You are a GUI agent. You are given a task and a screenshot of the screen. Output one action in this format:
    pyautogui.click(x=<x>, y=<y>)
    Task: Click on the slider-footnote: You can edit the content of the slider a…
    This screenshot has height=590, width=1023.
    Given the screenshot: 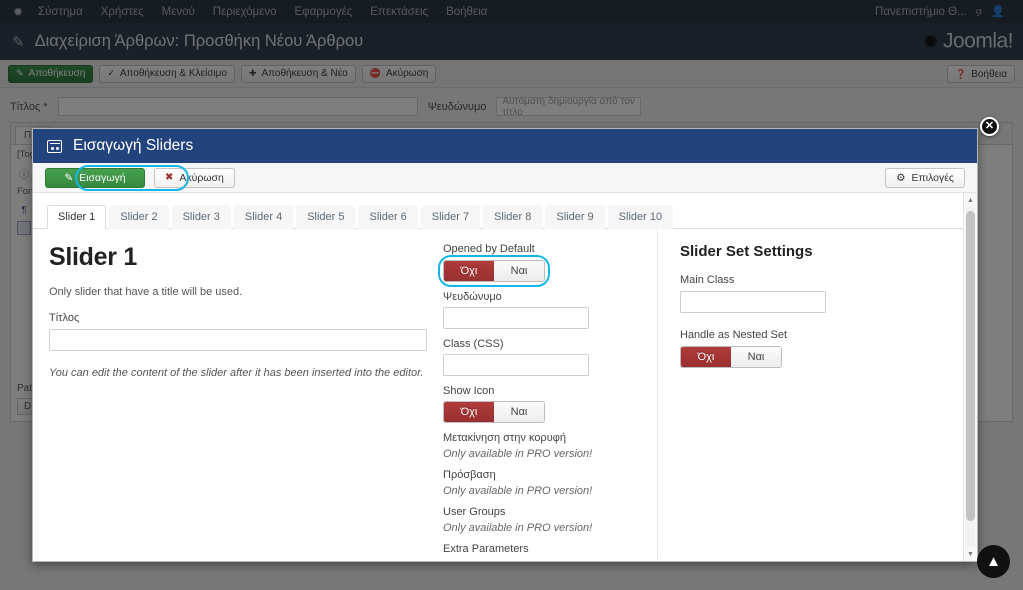 What is the action you would take?
    pyautogui.click(x=236, y=373)
    